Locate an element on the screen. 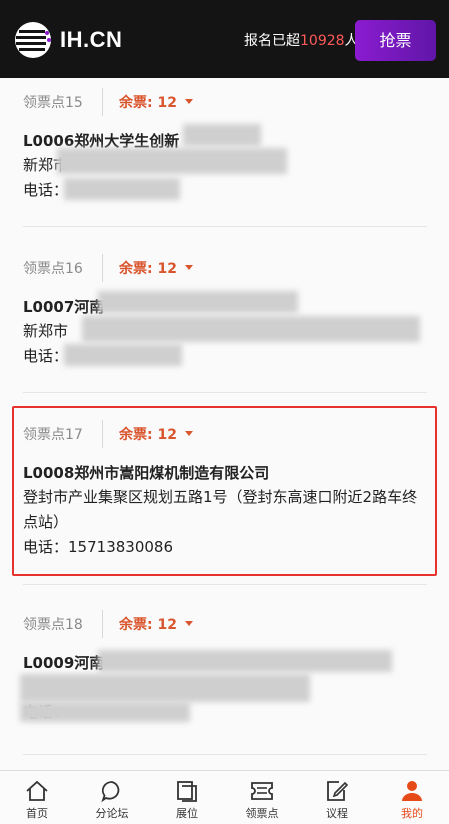 The image size is (449, 824). logo: IH.CN is located at coordinates (88, 40).